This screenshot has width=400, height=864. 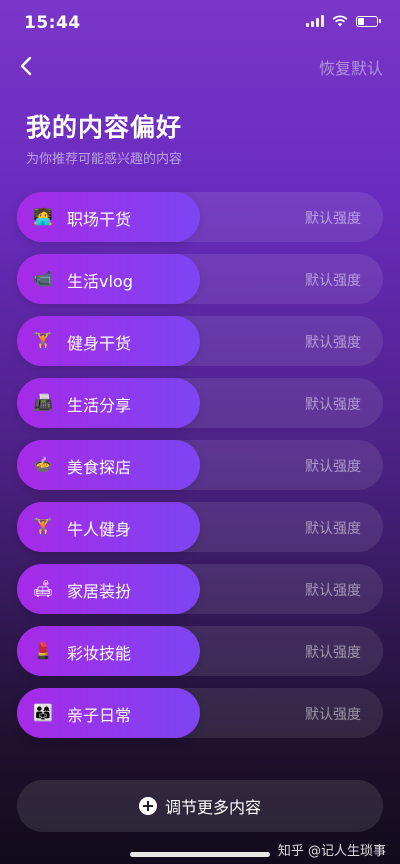 I want to click on page-title: 我的内容偏好, so click(x=104, y=127).